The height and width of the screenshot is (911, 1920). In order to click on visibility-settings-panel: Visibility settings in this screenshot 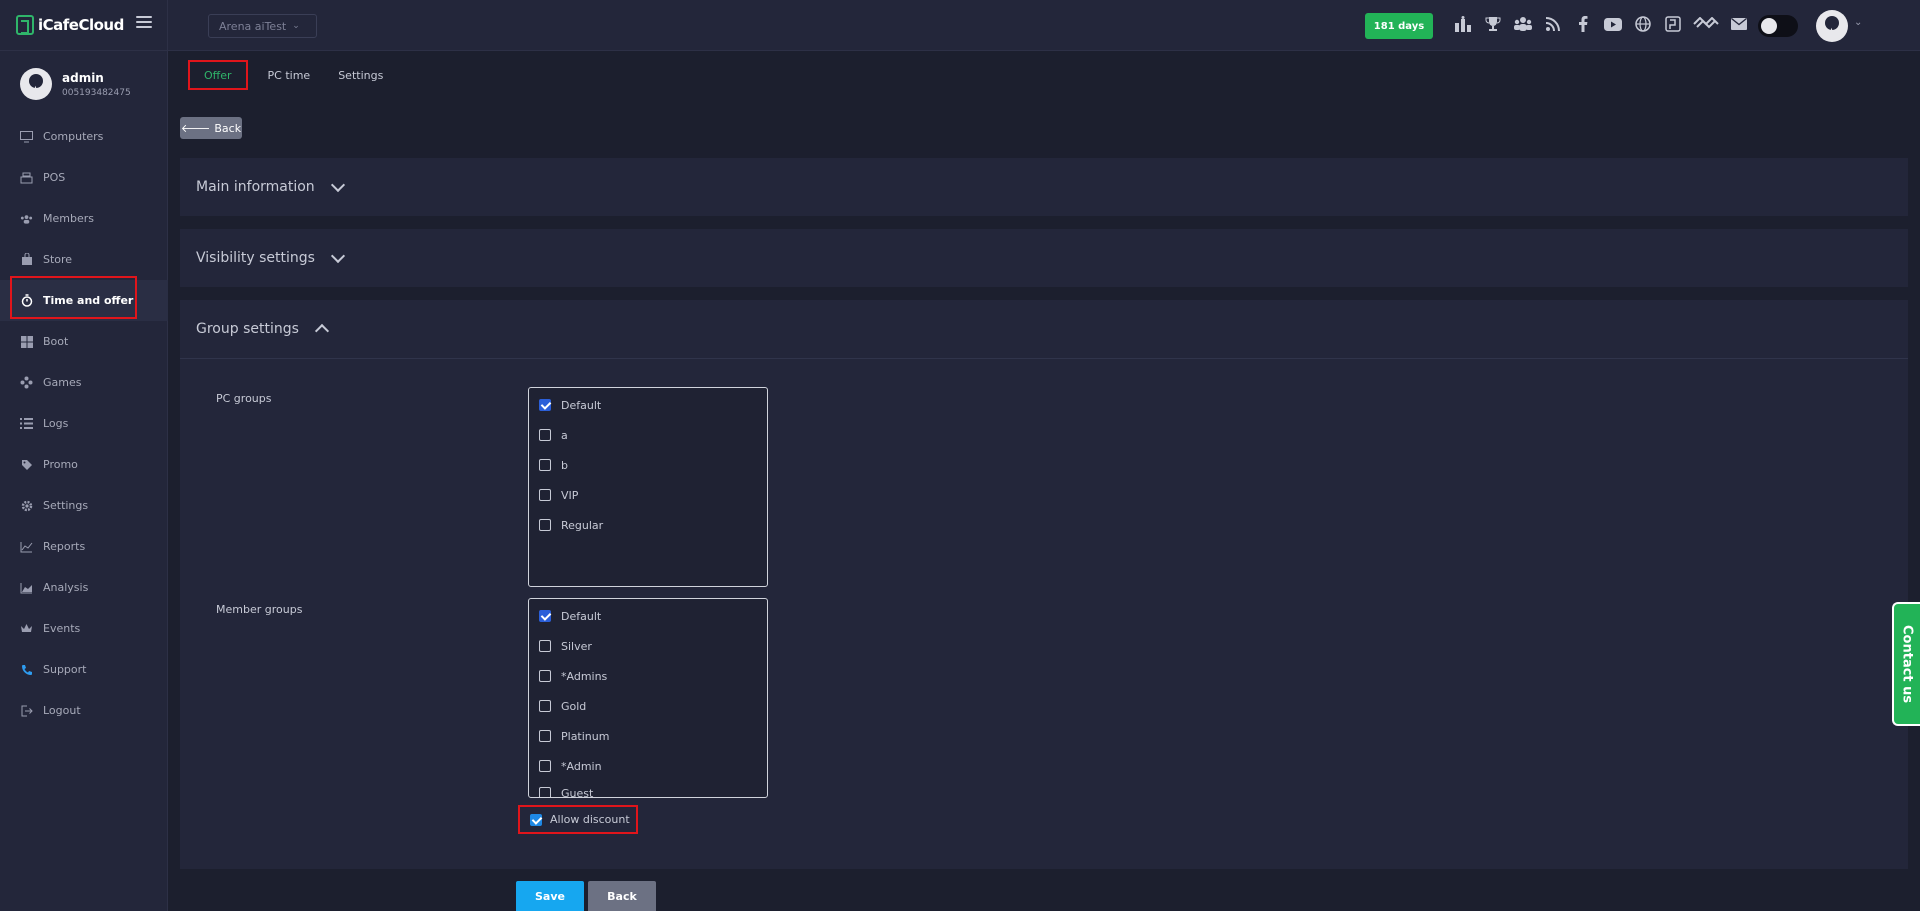, I will do `click(1044, 258)`.